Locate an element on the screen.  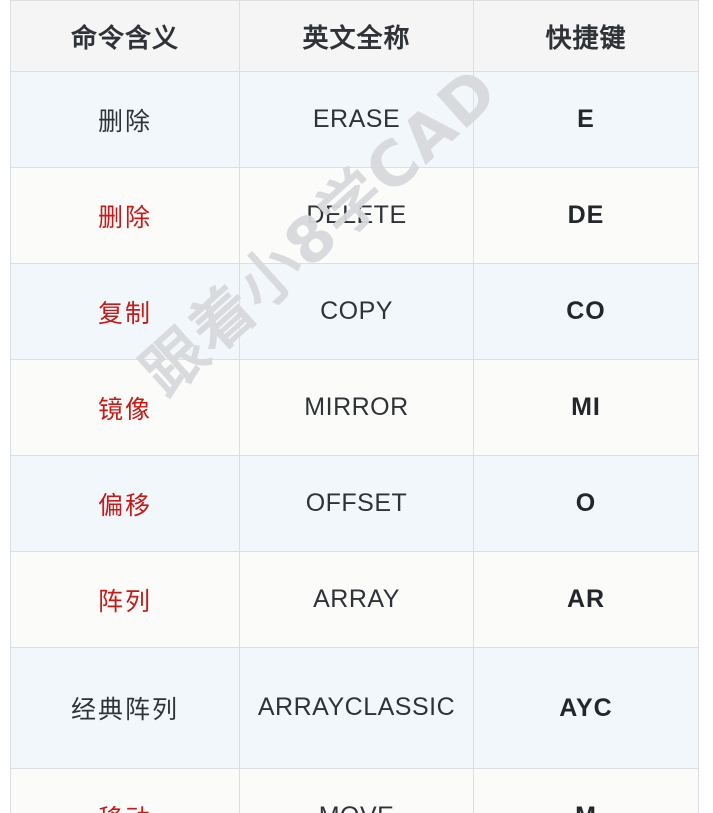
cell-command-meaning: 偏移 is located at coordinates (125, 503).